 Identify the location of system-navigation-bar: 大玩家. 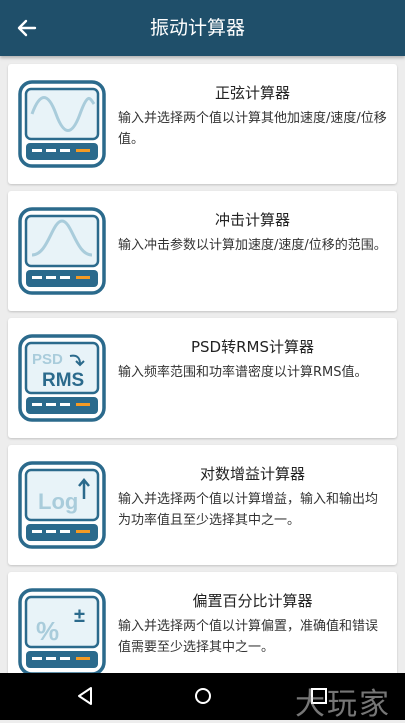
(202, 697).